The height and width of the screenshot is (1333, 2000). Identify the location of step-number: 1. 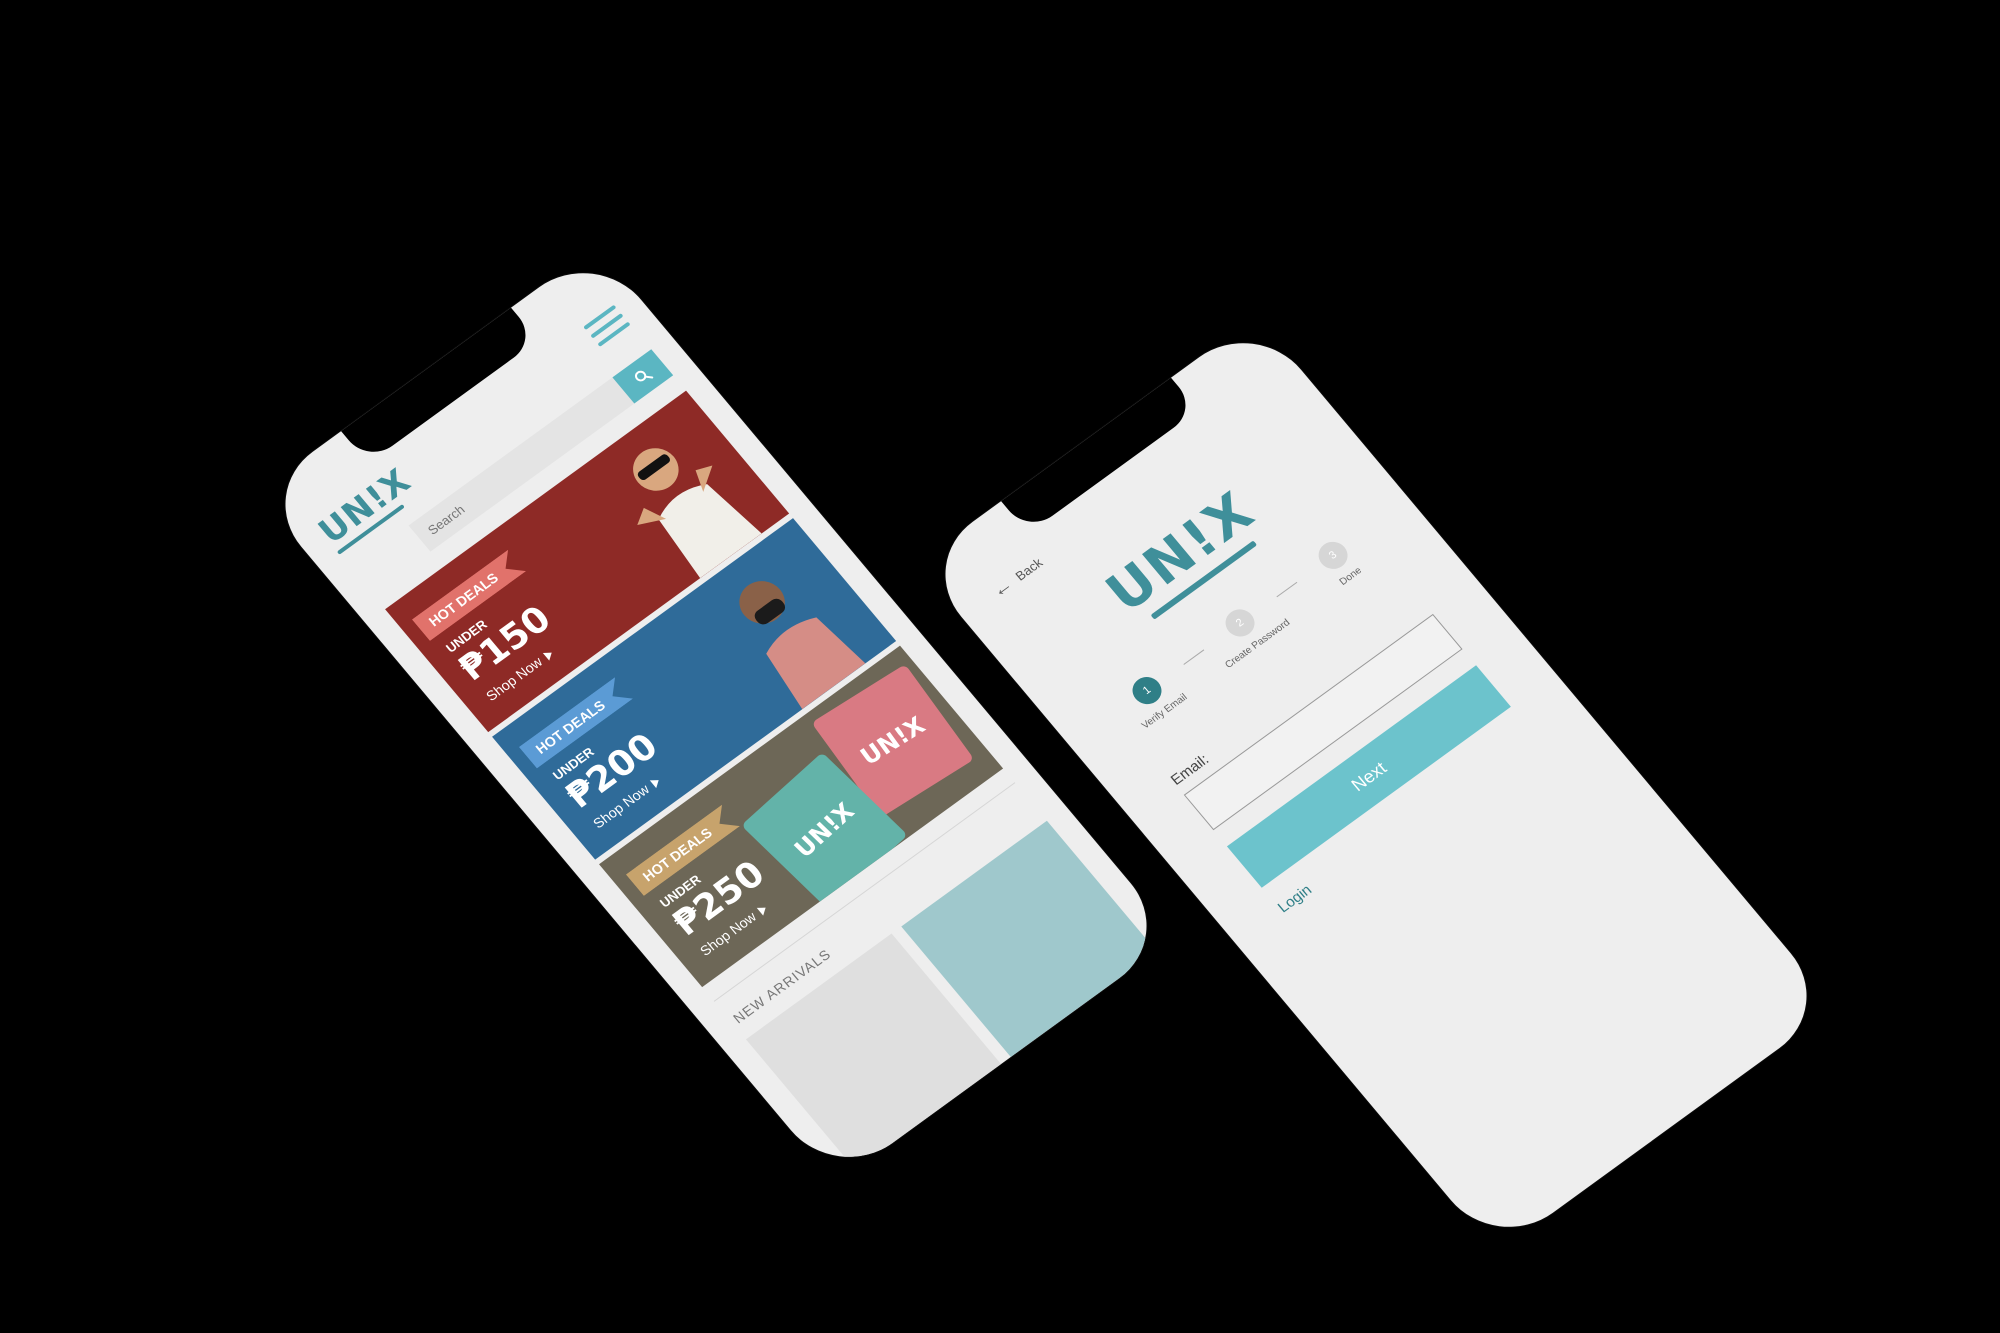
(1147, 690).